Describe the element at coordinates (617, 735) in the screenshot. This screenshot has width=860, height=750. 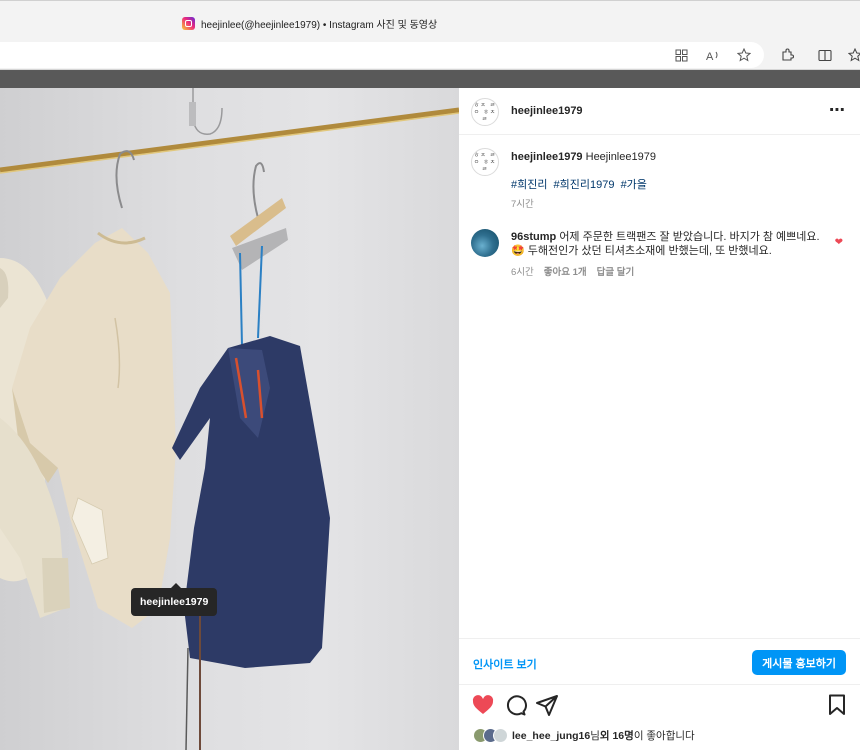
I see `liked-by-others: 외 16명` at that location.